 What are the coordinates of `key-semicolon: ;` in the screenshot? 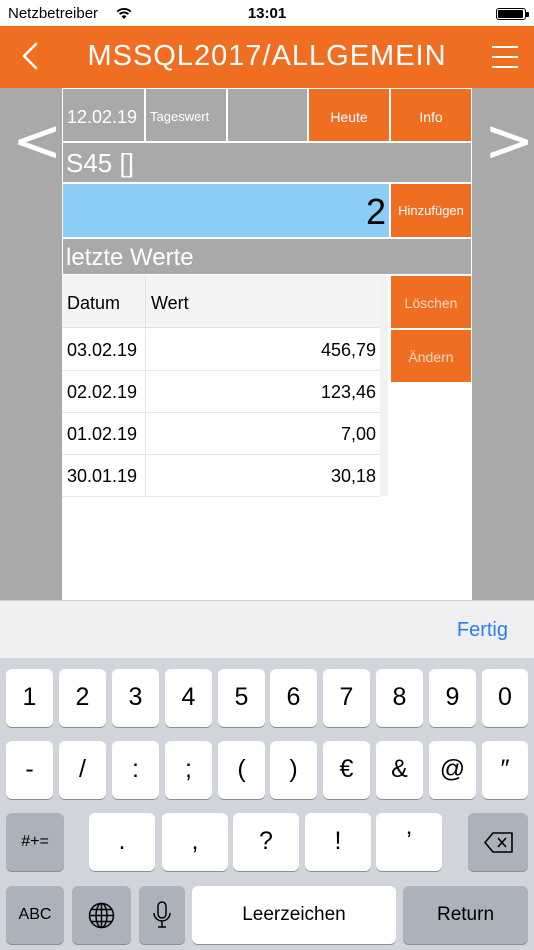 It's located at (188, 770).